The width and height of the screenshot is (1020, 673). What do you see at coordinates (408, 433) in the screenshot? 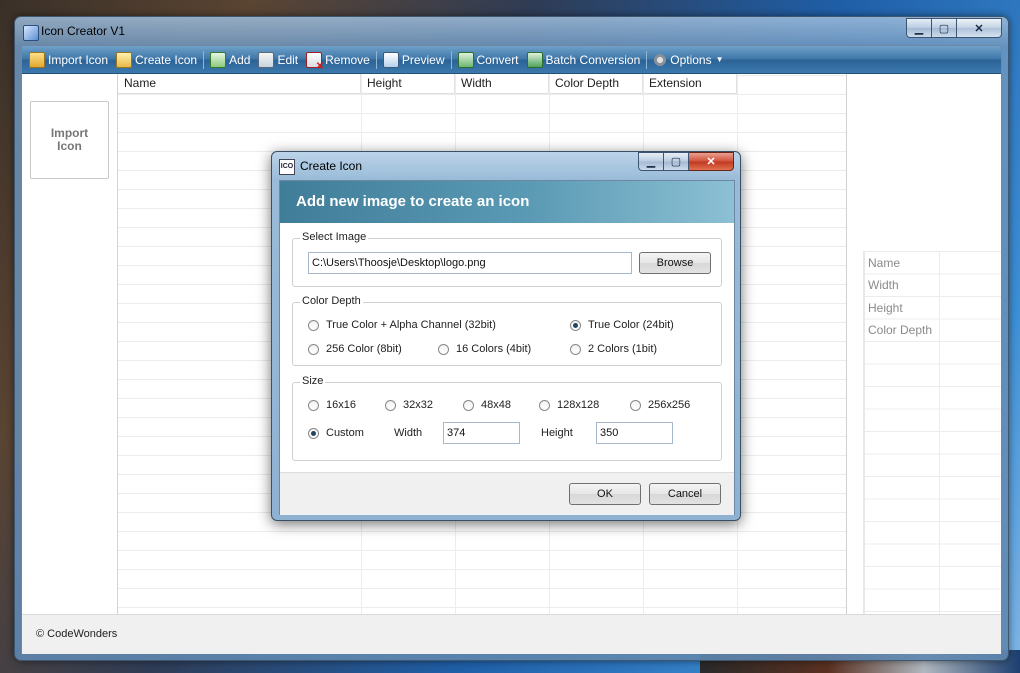
I see `custom-width-label: Width` at bounding box center [408, 433].